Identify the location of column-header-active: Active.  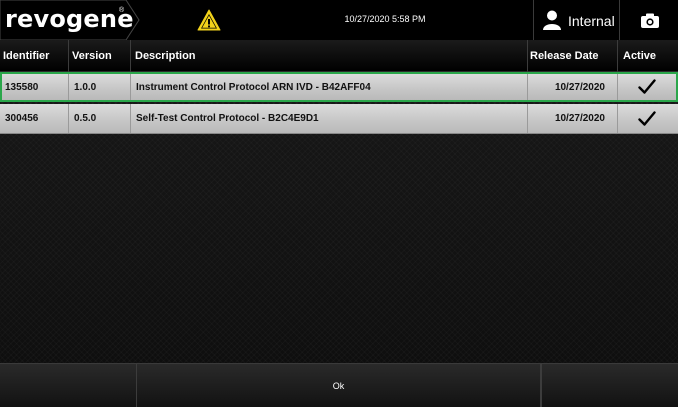
(639, 56).